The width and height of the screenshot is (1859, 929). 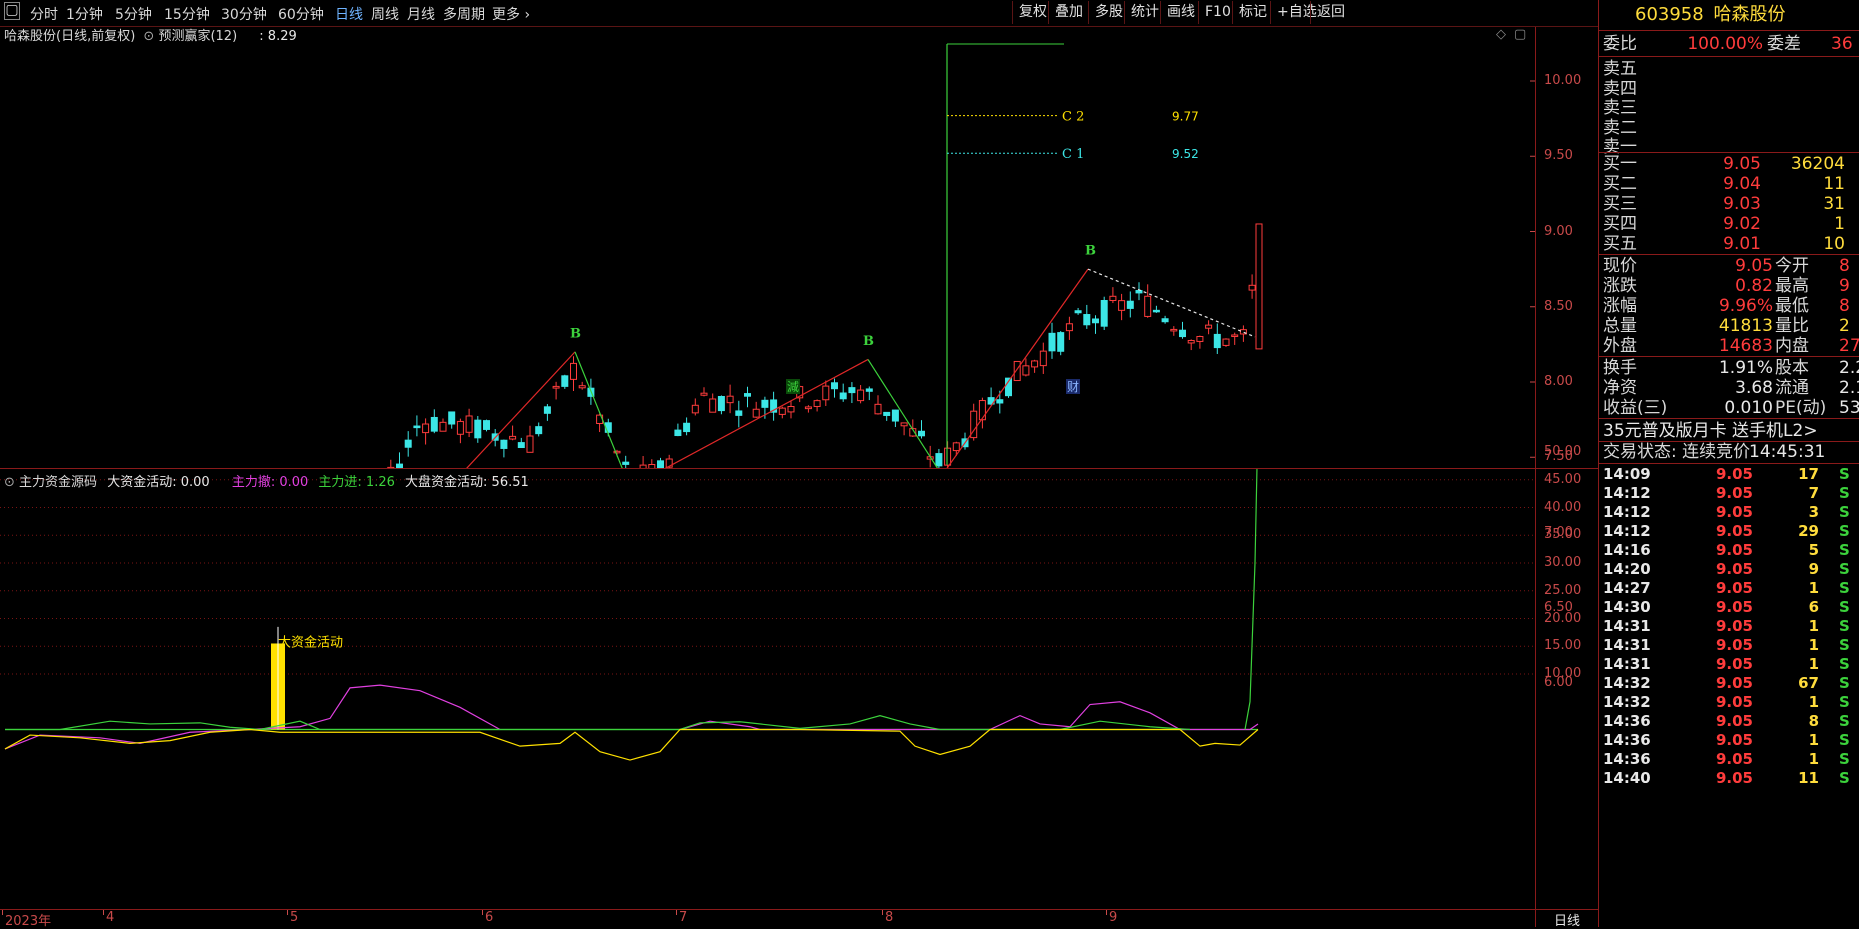 What do you see at coordinates (1032, 12) in the screenshot?
I see `toolbar-button-0: 复权` at bounding box center [1032, 12].